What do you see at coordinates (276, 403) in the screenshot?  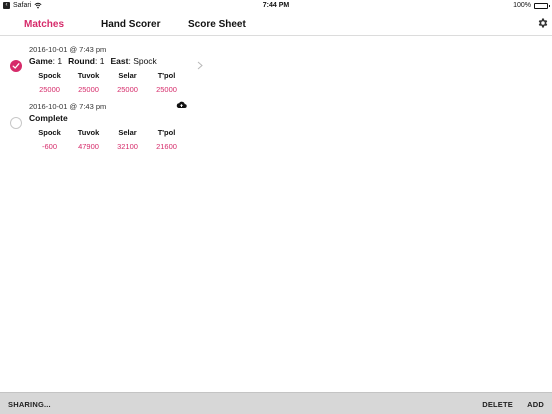 I see `bottom-toolbar: SHARING... DELETE ADD` at bounding box center [276, 403].